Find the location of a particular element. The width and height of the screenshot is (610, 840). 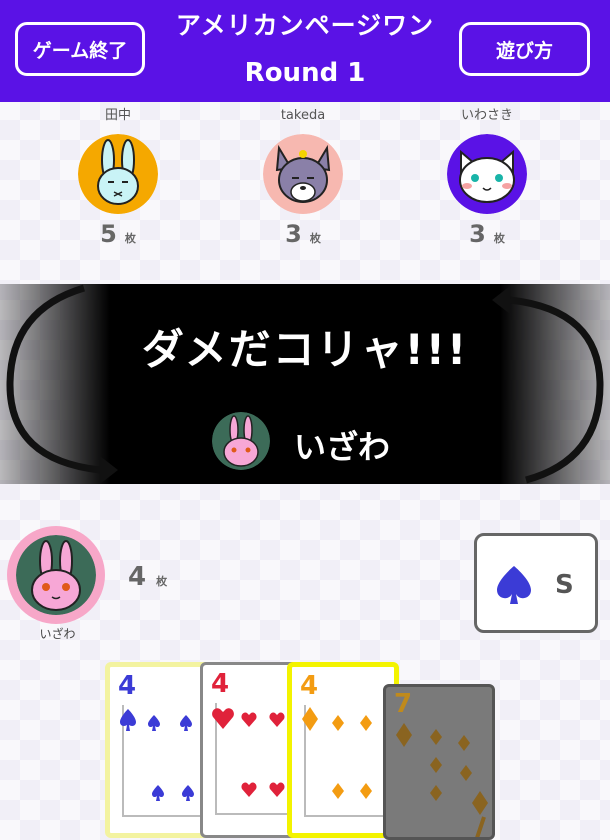

opponent-iwasaki: いわさき 3枚 is located at coordinates (487, 177).